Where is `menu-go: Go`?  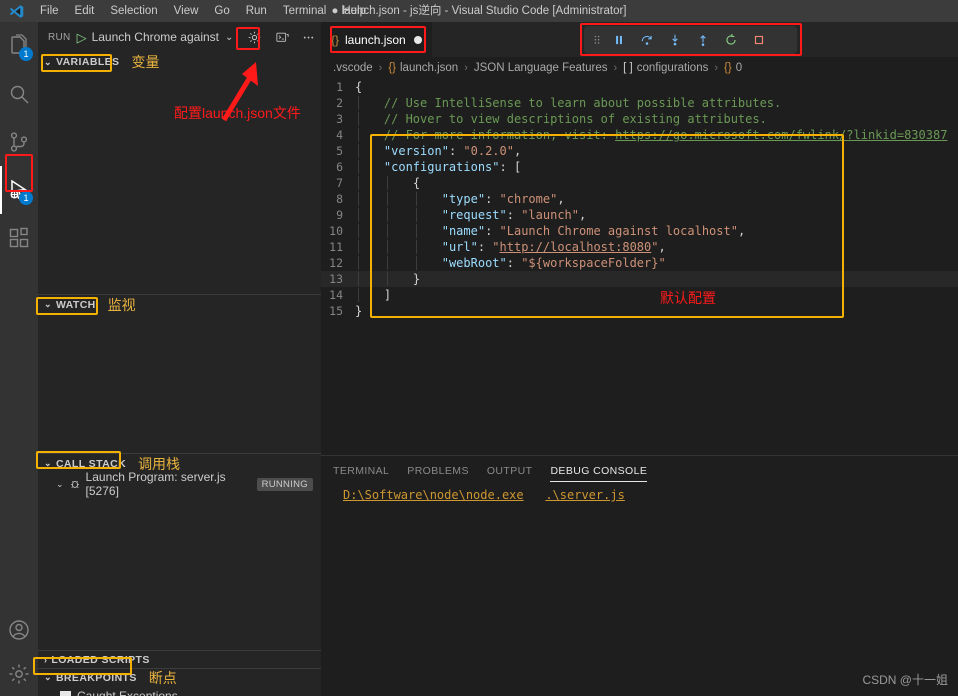
menu-go: Go is located at coordinates (221, 11).